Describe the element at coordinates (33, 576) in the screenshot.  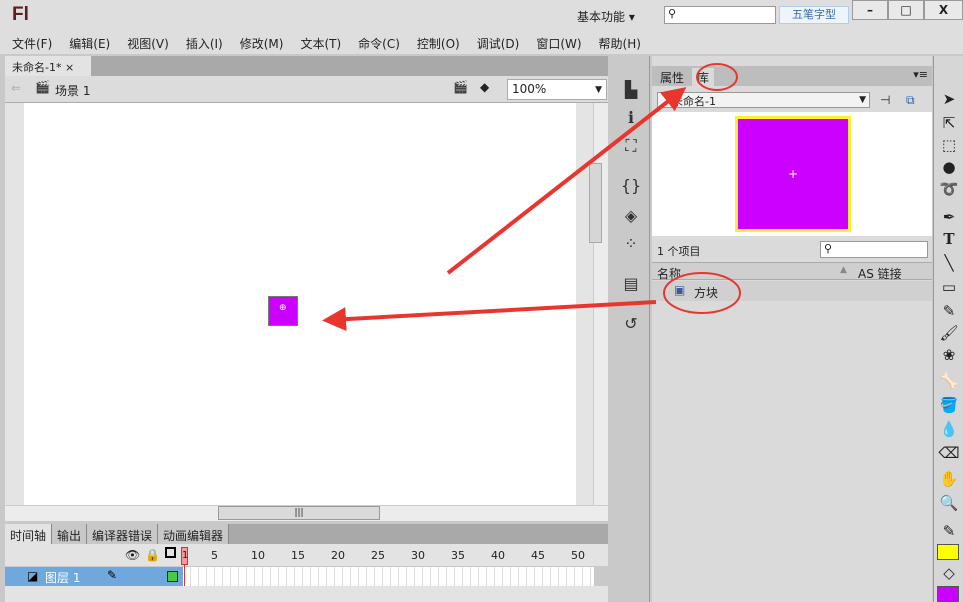
I see `layer-icon: ◪` at that location.